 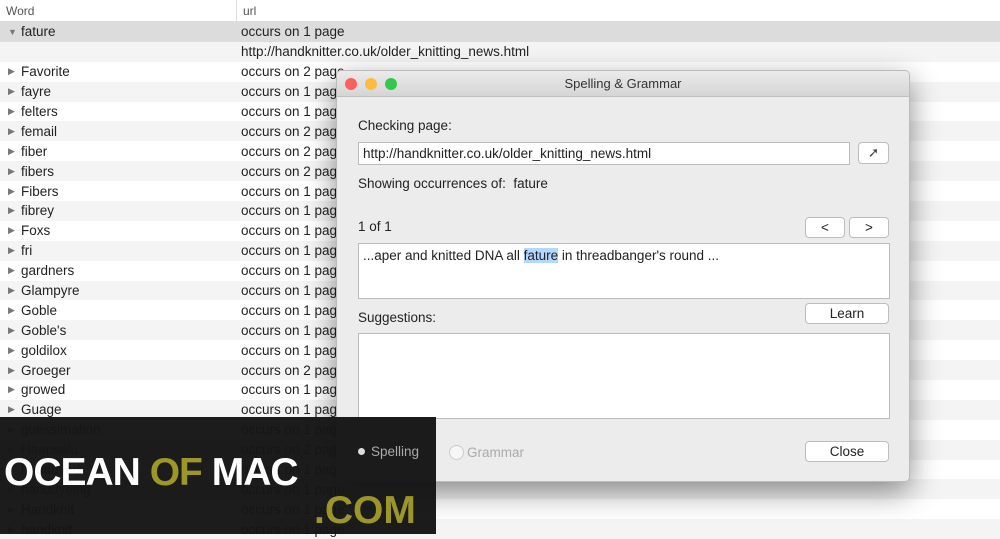 I want to click on word: growed, so click(x=43, y=390).